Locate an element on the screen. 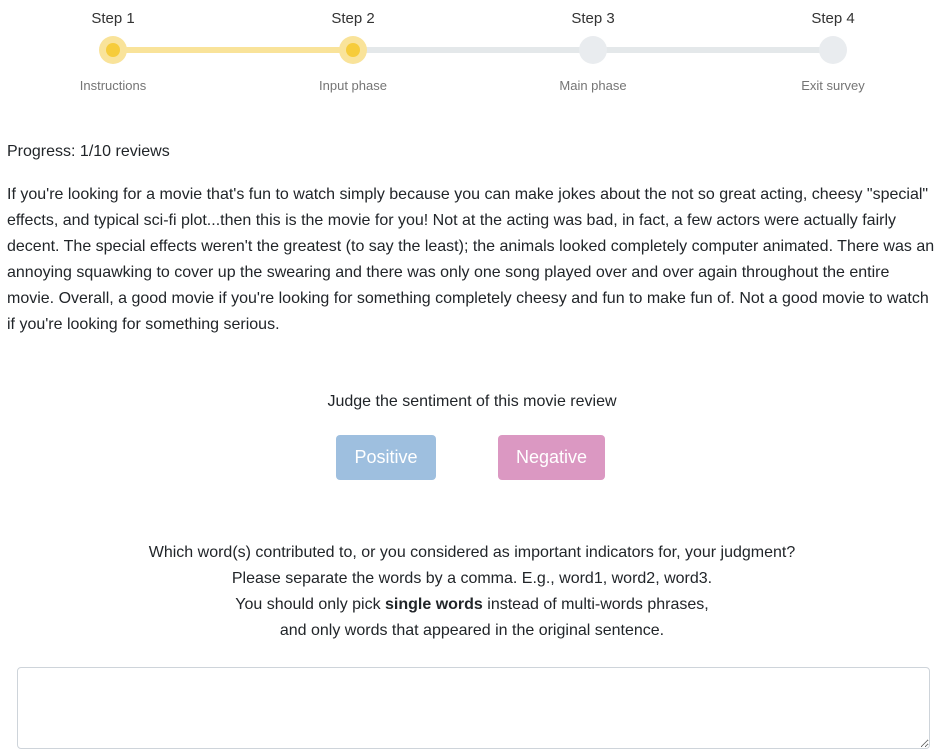 Image resolution: width=937 pixels, height=749 pixels. negative-button: Negative is located at coordinates (551, 457).